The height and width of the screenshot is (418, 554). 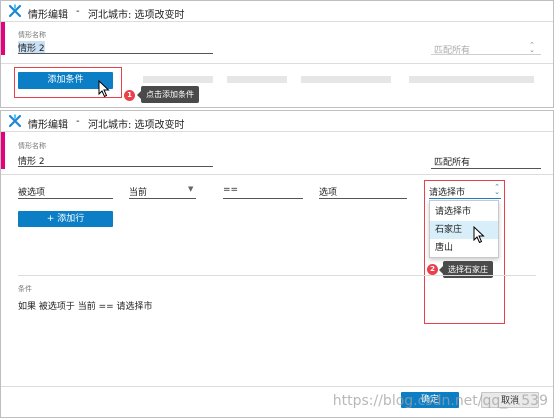 What do you see at coordinates (432, 269) in the screenshot?
I see `step-marker-2: 2` at bounding box center [432, 269].